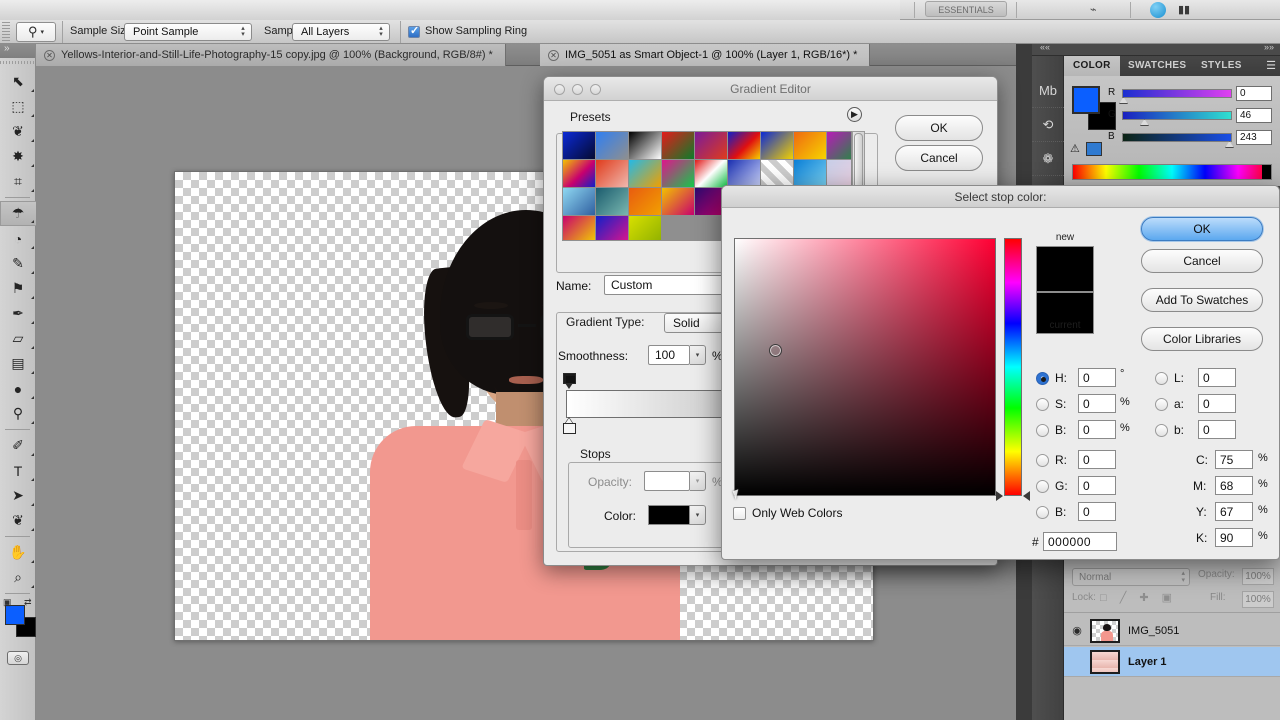  Describe the element at coordinates (18, 445) in the screenshot. I see `pen-tool: ✐` at that location.